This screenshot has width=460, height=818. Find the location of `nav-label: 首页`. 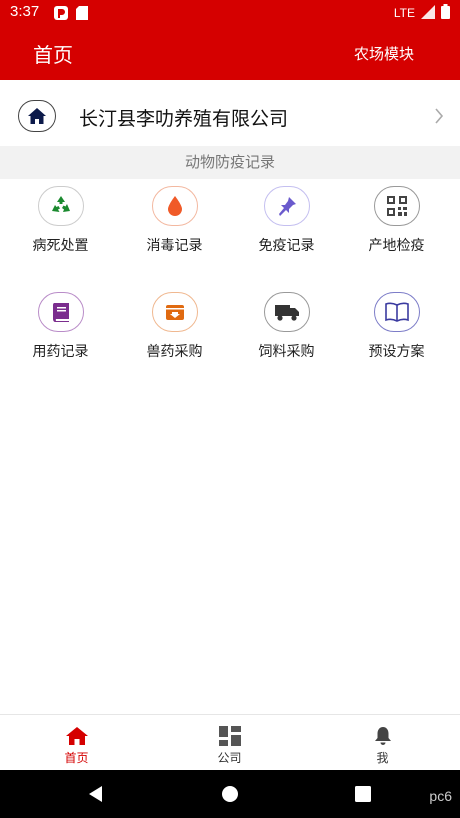

nav-label: 首页 is located at coordinates (76, 758).